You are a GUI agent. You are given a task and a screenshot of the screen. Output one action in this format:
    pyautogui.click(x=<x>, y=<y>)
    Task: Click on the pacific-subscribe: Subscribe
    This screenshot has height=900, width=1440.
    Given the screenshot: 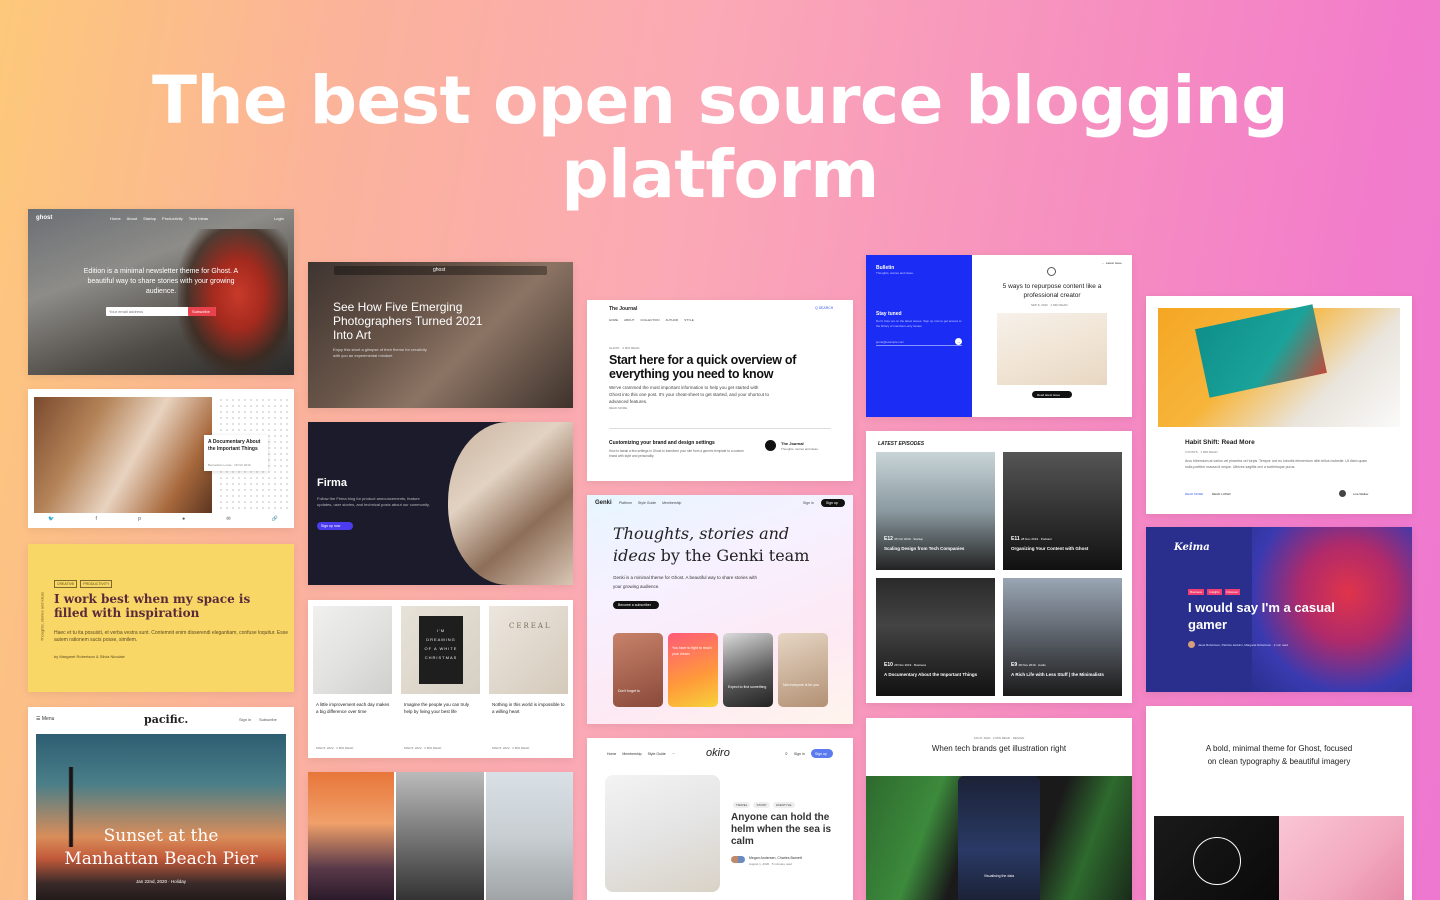 What is the action you would take?
    pyautogui.click(x=268, y=719)
    